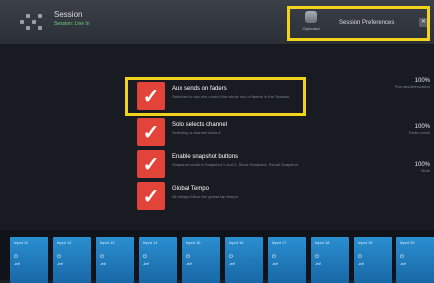 The height and width of the screenshot is (283, 434). Describe the element at coordinates (365, 242) in the screenshot. I see `input-channel-name: Input 19` at that location.